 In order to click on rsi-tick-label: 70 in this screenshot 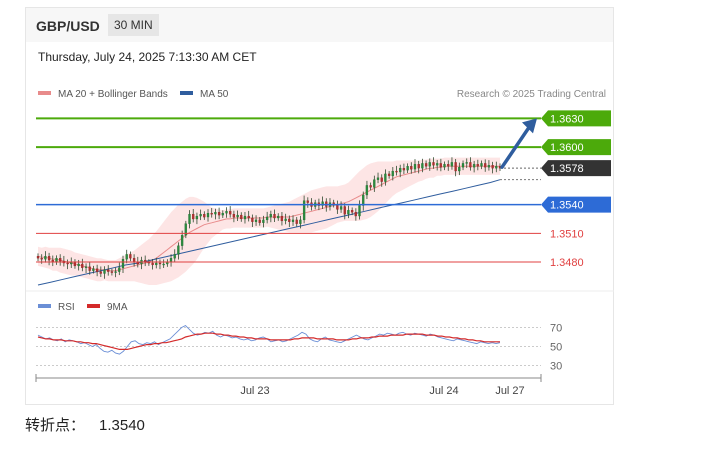, I will do `click(556, 329)`.